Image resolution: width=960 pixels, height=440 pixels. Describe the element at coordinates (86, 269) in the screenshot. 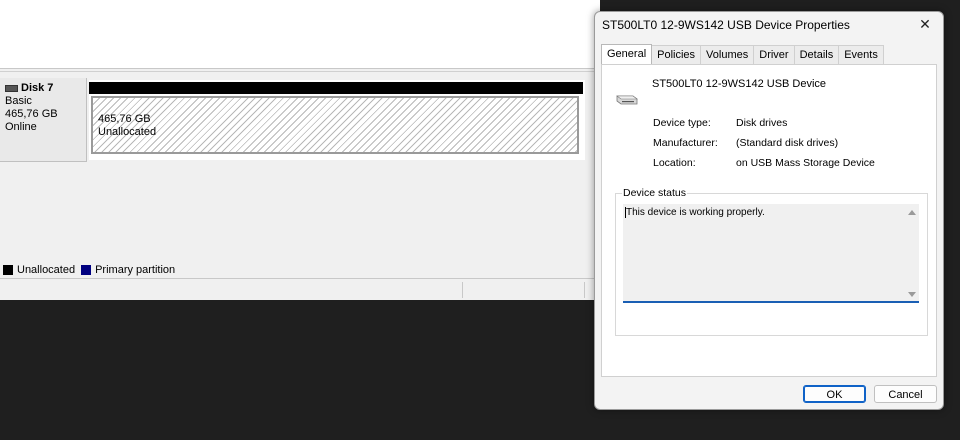

I see `legend-swatch-primary` at that location.